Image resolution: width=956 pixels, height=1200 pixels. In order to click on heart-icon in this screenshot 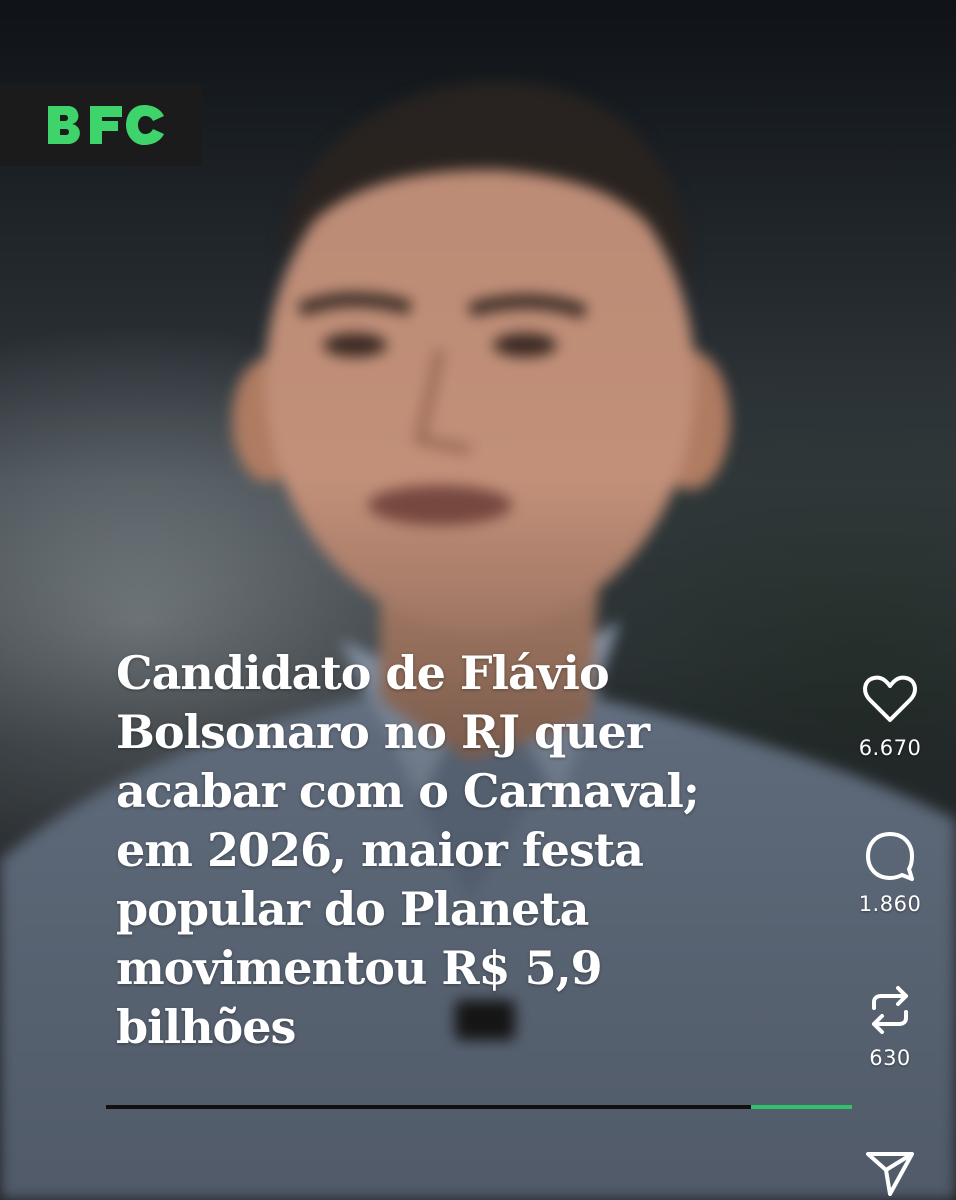, I will do `click(890, 700)`.